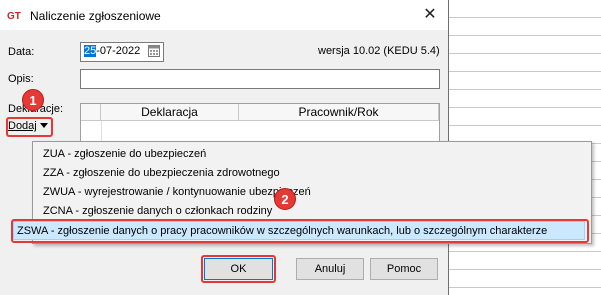 The height and width of the screenshot is (295, 601). I want to click on cancel-button: Anuluj, so click(330, 269).